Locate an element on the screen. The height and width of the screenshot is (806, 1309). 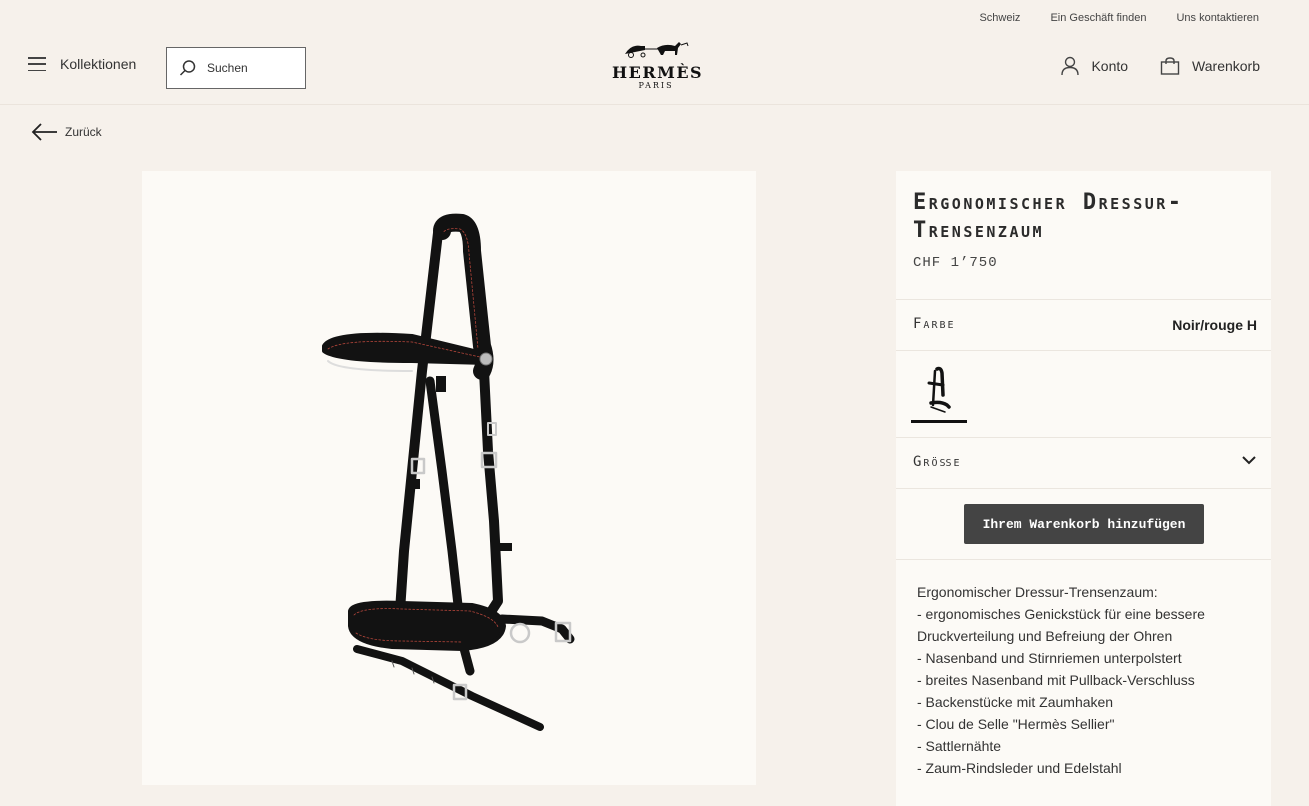
color-label: Farbe is located at coordinates (934, 324).